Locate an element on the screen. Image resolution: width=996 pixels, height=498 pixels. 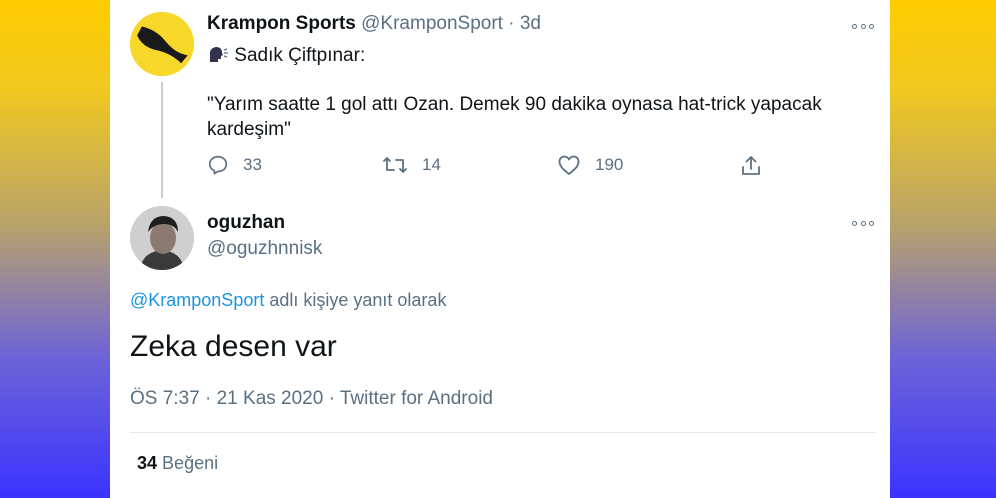
tweet-time: ÖS 7:37 is located at coordinates (165, 398).